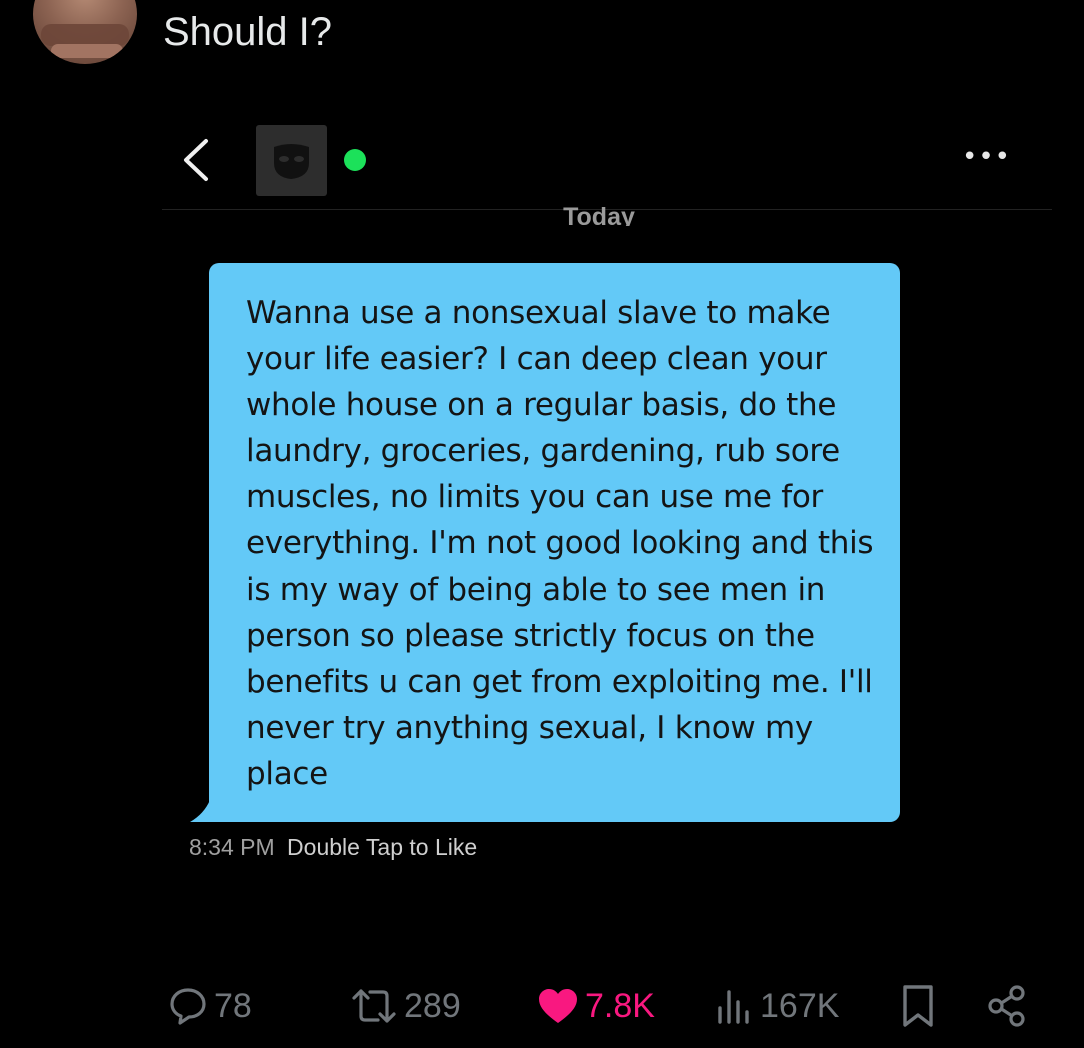 This screenshot has width=1084, height=1048. What do you see at coordinates (232, 847) in the screenshot?
I see `message-time: 8:34 PM` at bounding box center [232, 847].